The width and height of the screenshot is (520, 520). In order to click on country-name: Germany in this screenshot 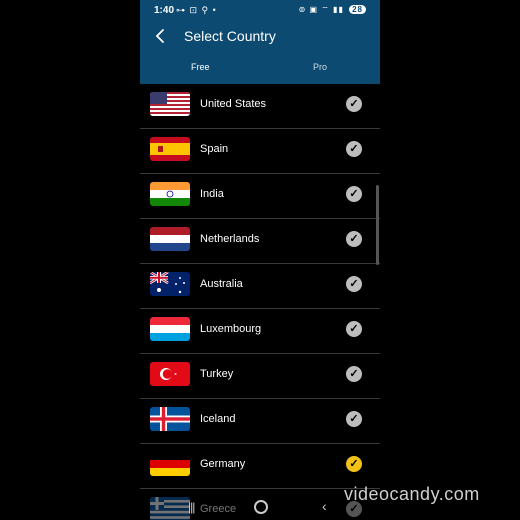, I will do `click(223, 464)`.